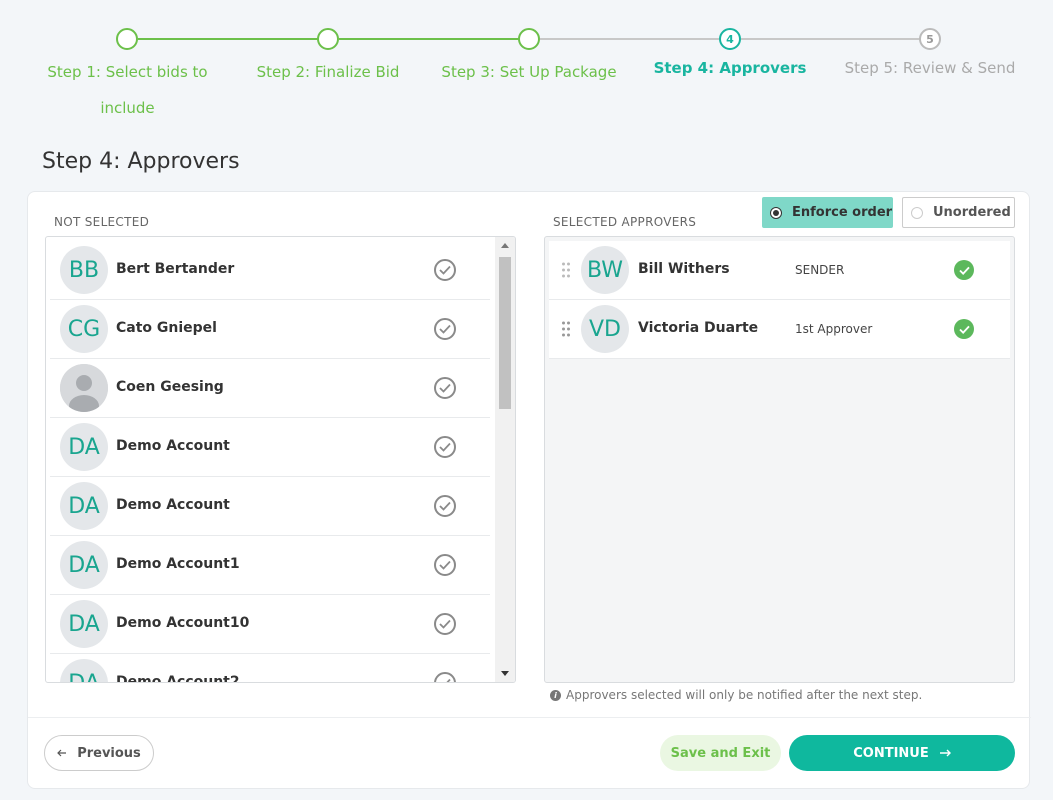 The height and width of the screenshot is (800, 1053). What do you see at coordinates (555, 695) in the screenshot?
I see `info-icon: i` at bounding box center [555, 695].